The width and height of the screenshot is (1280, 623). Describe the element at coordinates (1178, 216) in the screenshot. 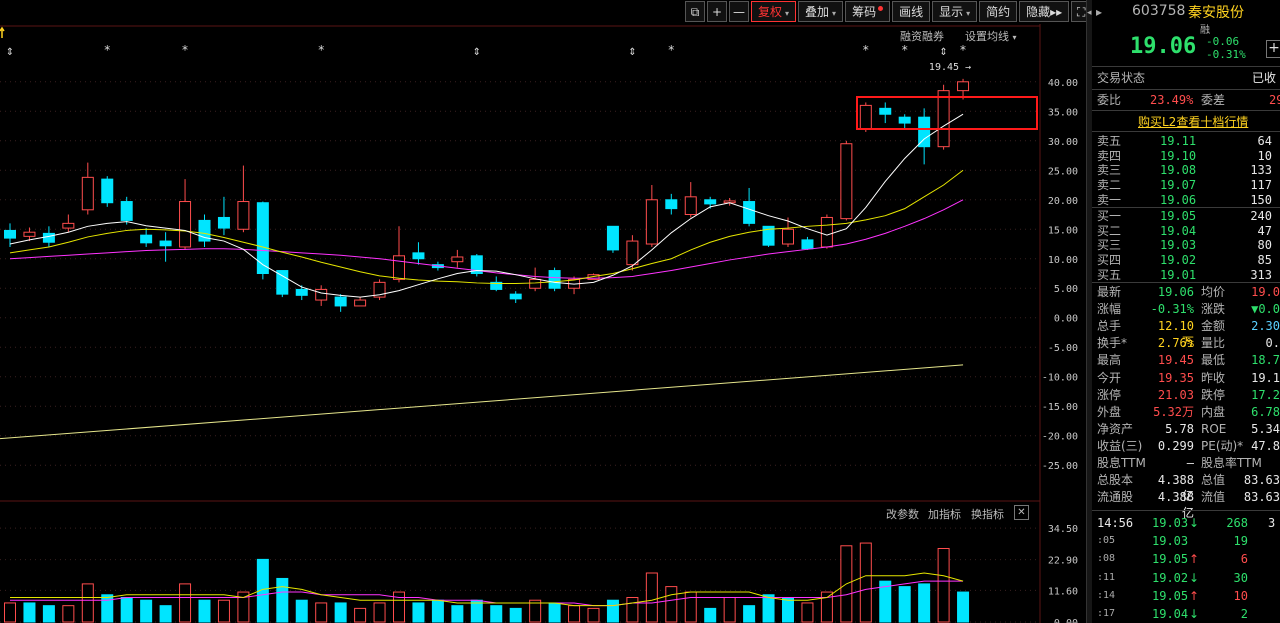

I see `bid-price: 19.05` at that location.